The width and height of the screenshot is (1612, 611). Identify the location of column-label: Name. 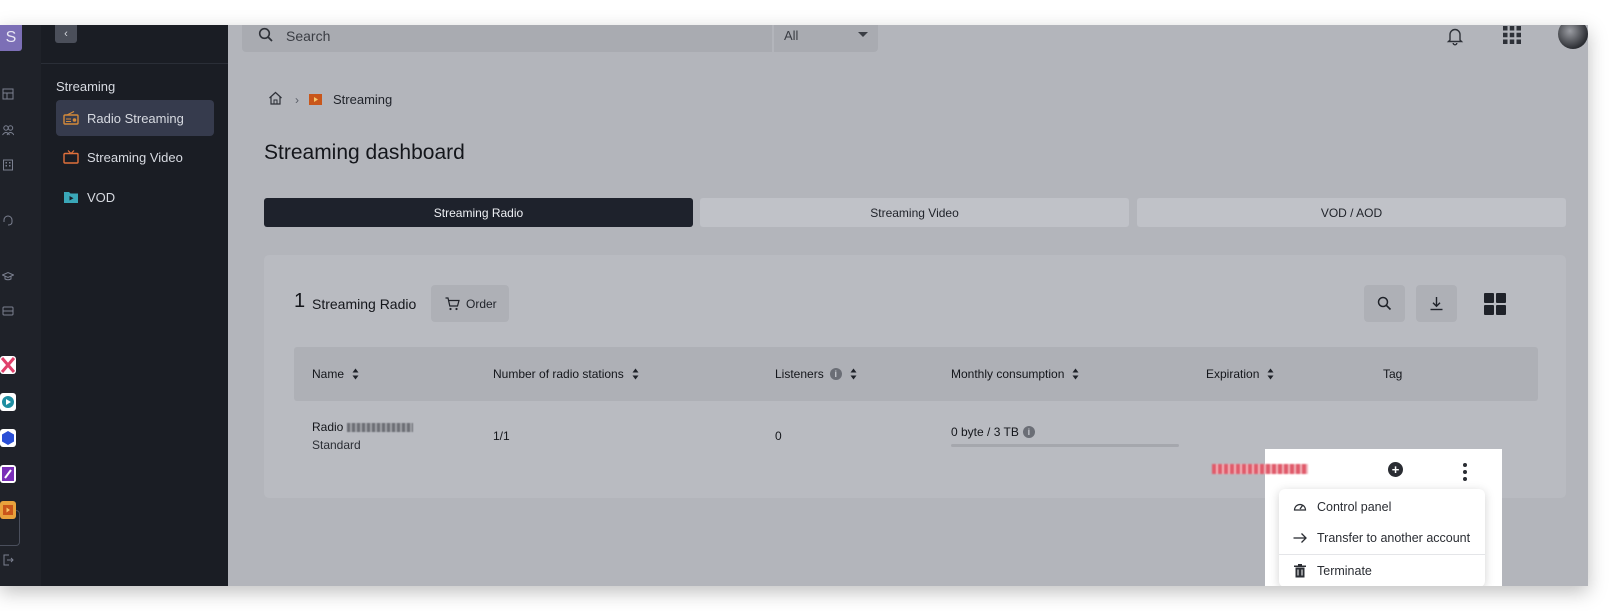
(328, 374).